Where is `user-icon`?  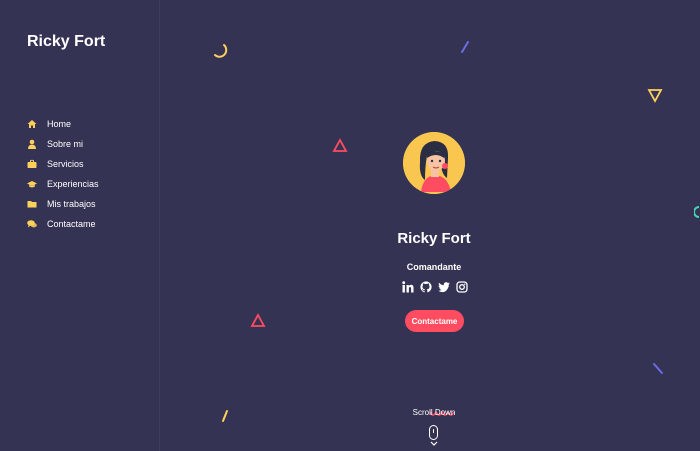 user-icon is located at coordinates (32, 144).